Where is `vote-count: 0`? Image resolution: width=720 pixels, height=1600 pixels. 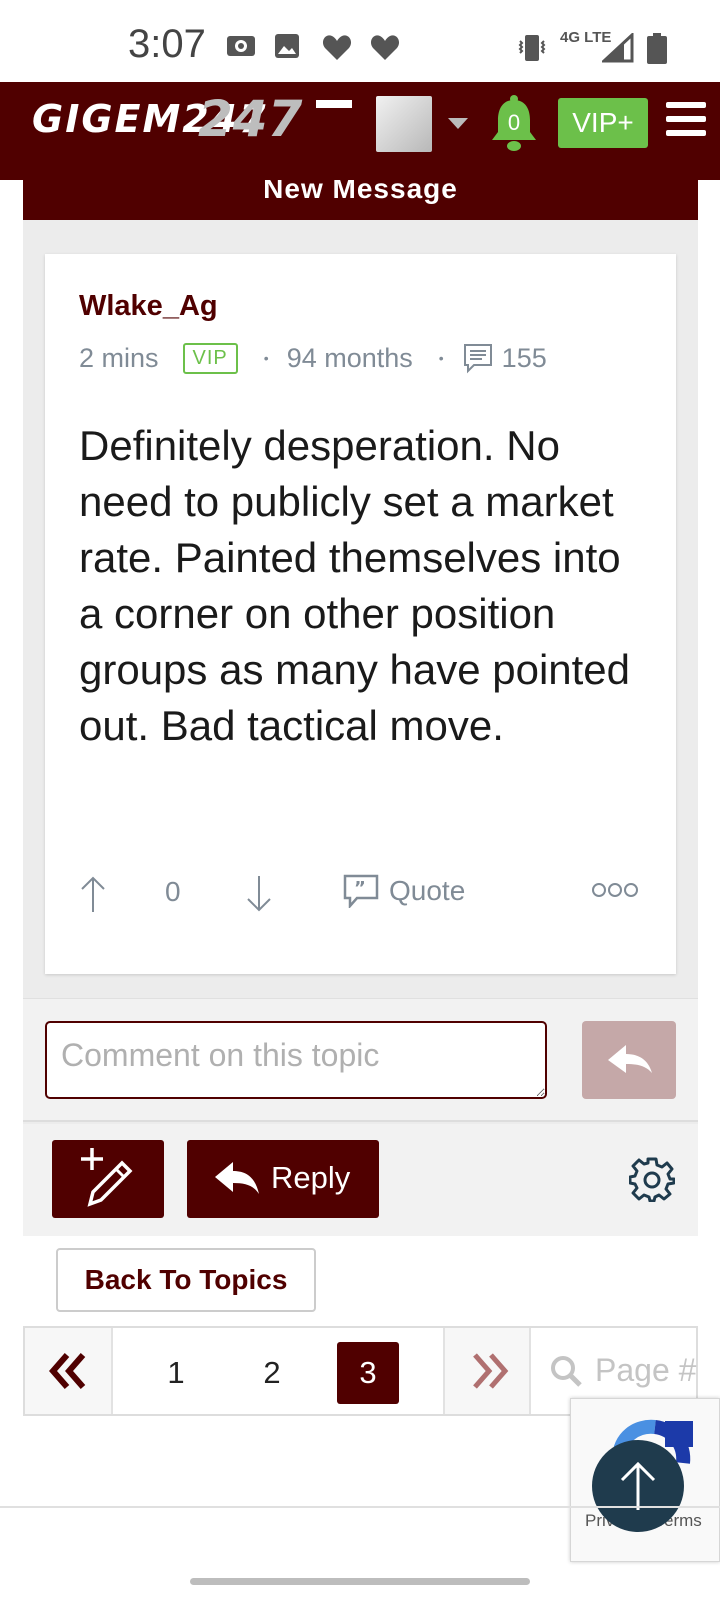 vote-count: 0 is located at coordinates (173, 891).